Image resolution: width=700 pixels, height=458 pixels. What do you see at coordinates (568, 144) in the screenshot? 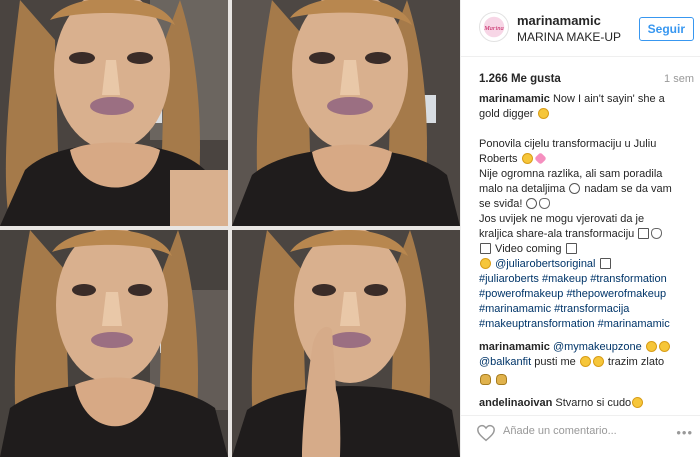
I see `caption-text: Ponovila cijelu transformaciju u Juliu` at bounding box center [568, 144].